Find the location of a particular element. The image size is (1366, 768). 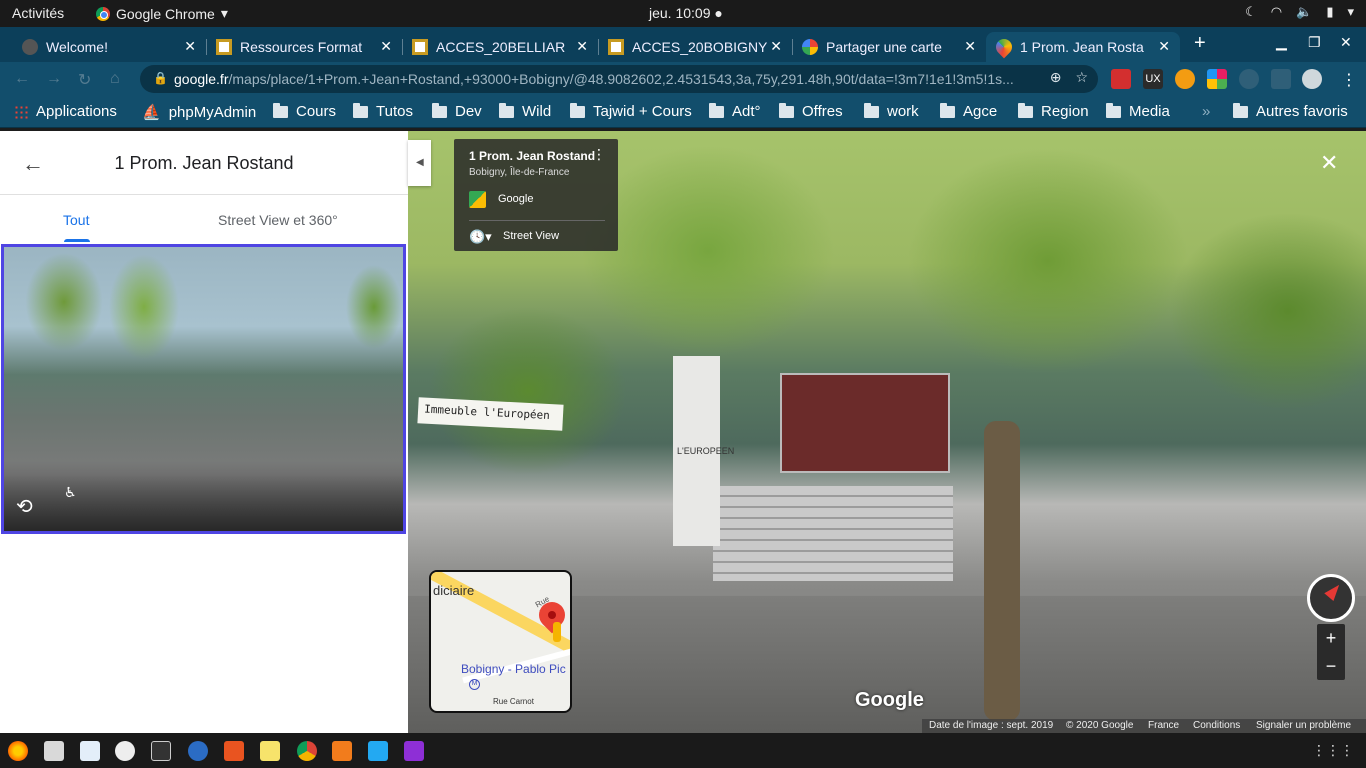

bookmark-agce: Agce is located at coordinates (968, 111).